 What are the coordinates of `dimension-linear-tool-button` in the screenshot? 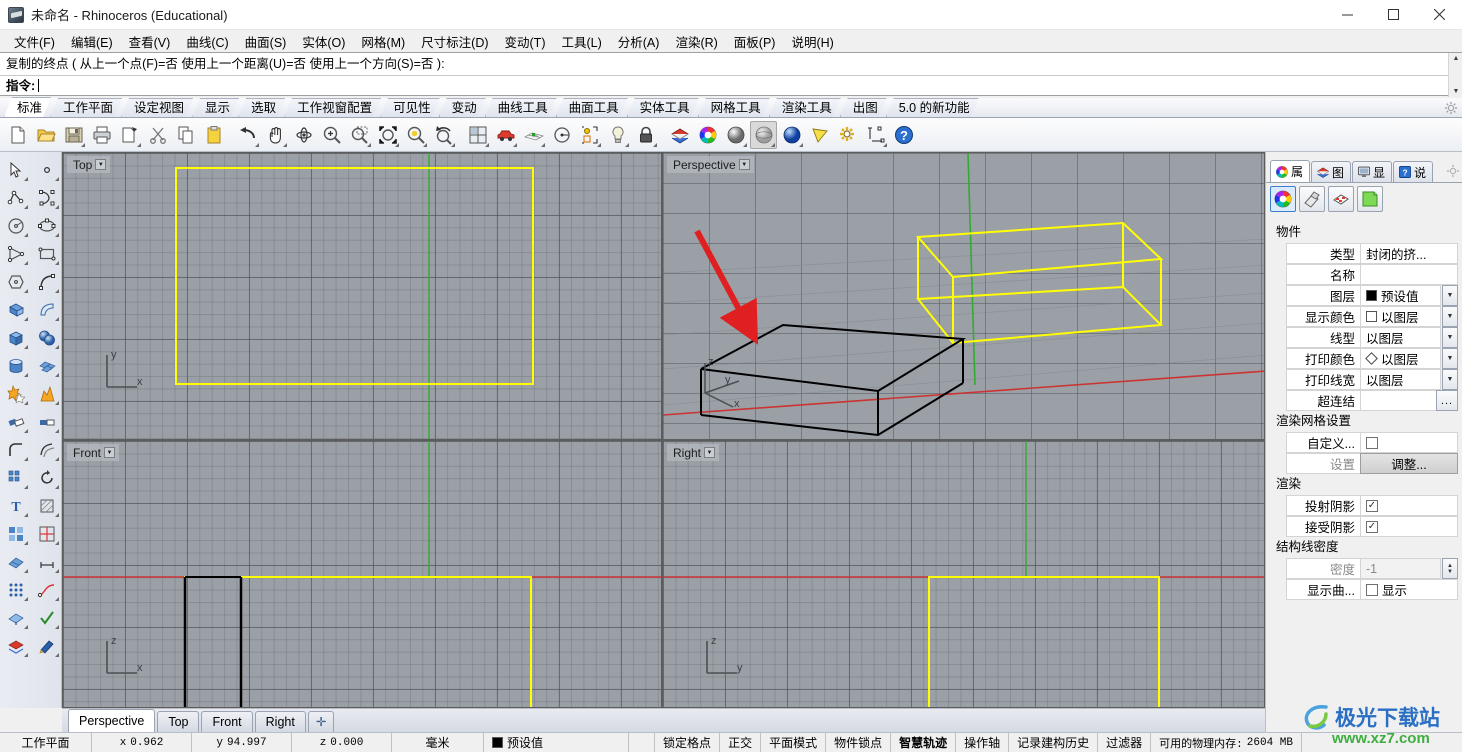 It's located at (46, 562).